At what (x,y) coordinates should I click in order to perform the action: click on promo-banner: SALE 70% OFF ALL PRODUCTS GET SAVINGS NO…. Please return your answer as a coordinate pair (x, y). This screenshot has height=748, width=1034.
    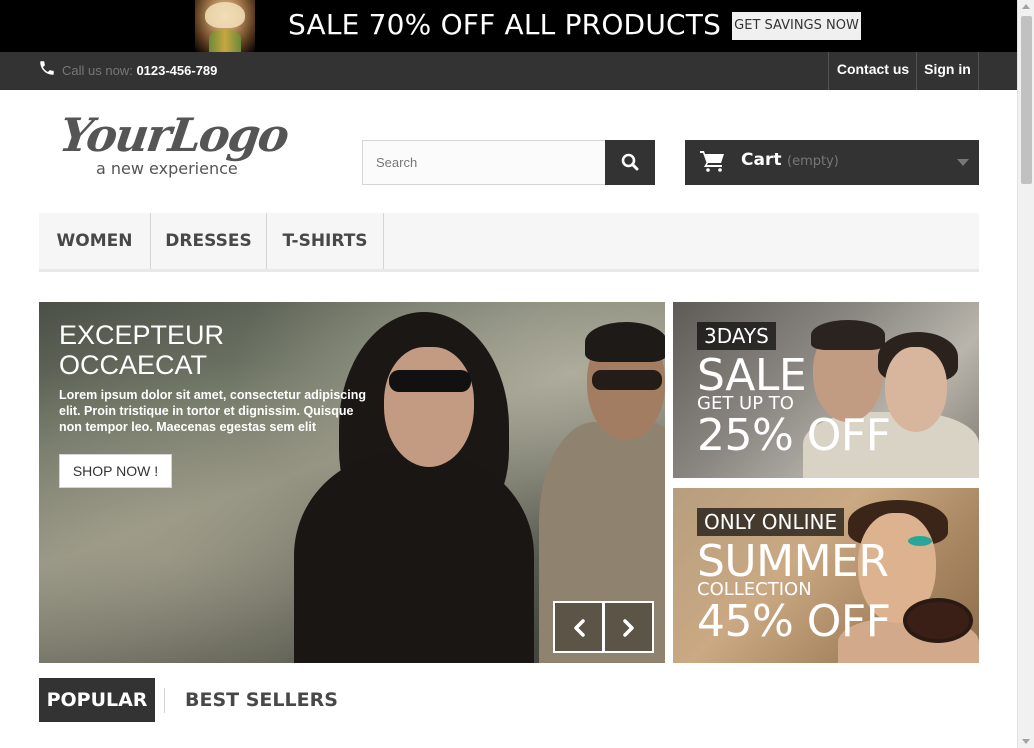
    Looking at the image, I should click on (508, 26).